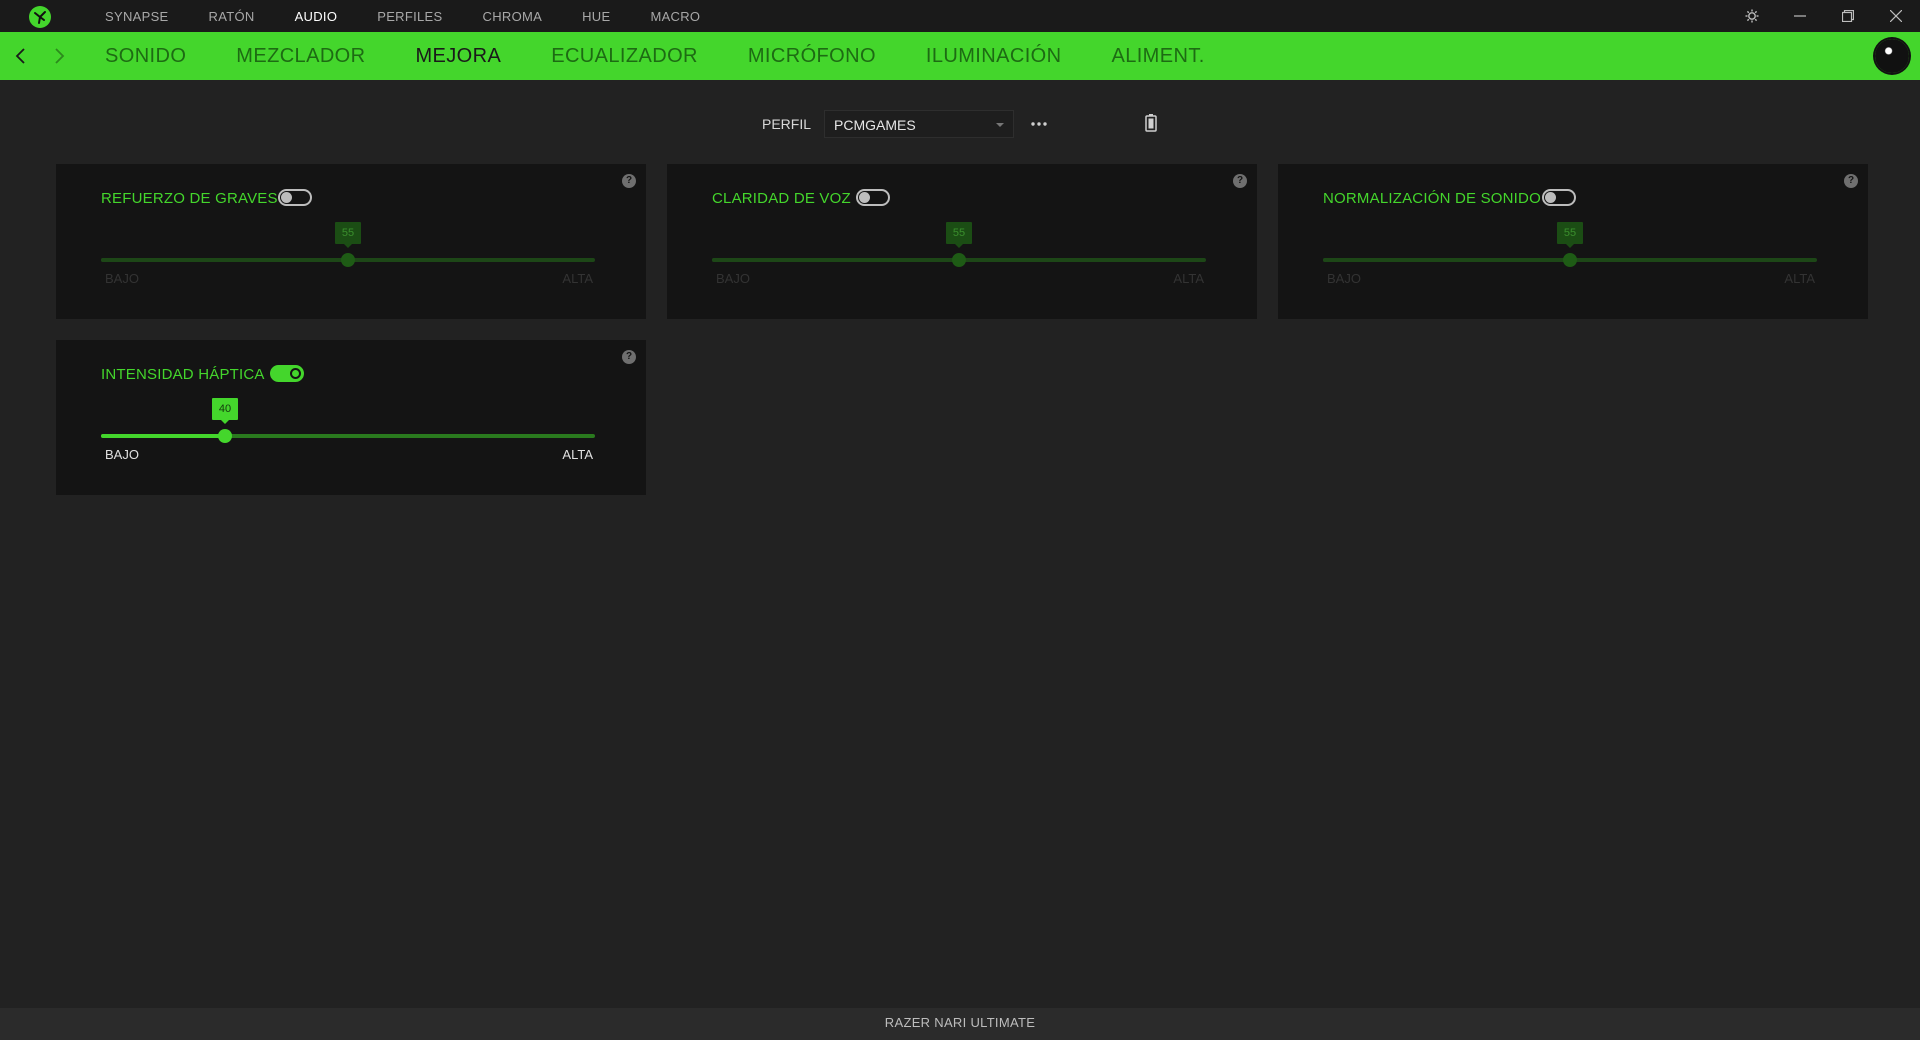  I want to click on maximize-button, so click(1848, 16).